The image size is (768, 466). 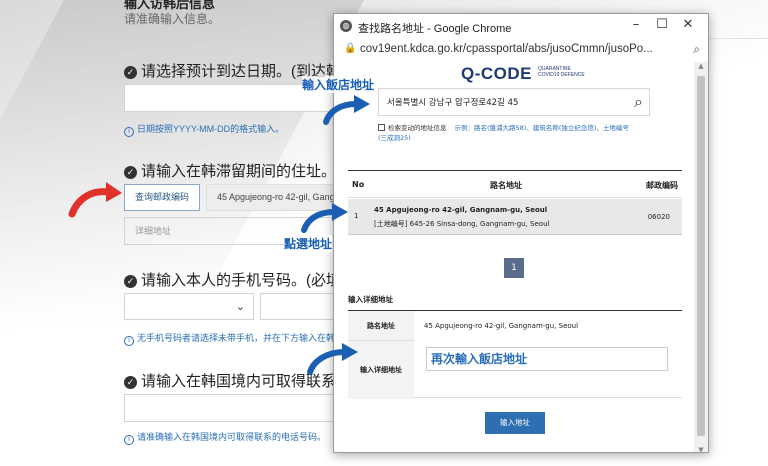 I want to click on detail-road-label: 路名地址, so click(x=381, y=326).